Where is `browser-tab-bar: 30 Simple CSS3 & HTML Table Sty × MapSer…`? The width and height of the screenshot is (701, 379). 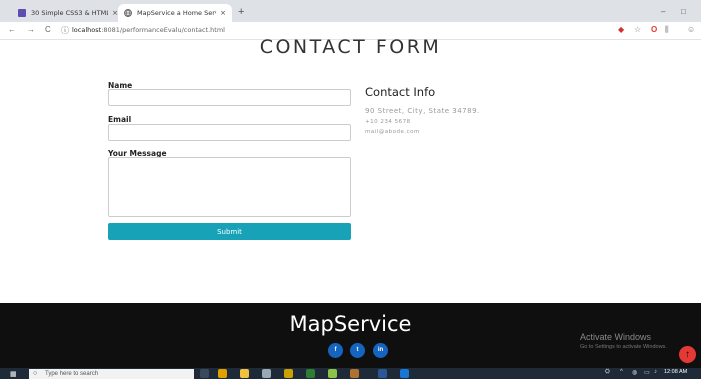
browser-tab-bar: 30 Simple CSS3 & HTML Table Sty × MapSer… is located at coordinates (350, 11).